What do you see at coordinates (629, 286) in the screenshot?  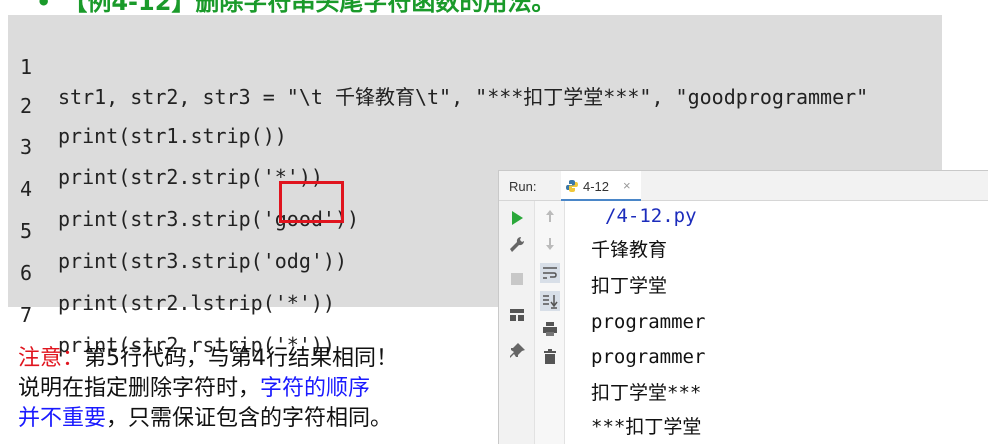 I see `output-line: 扣丁学堂` at bounding box center [629, 286].